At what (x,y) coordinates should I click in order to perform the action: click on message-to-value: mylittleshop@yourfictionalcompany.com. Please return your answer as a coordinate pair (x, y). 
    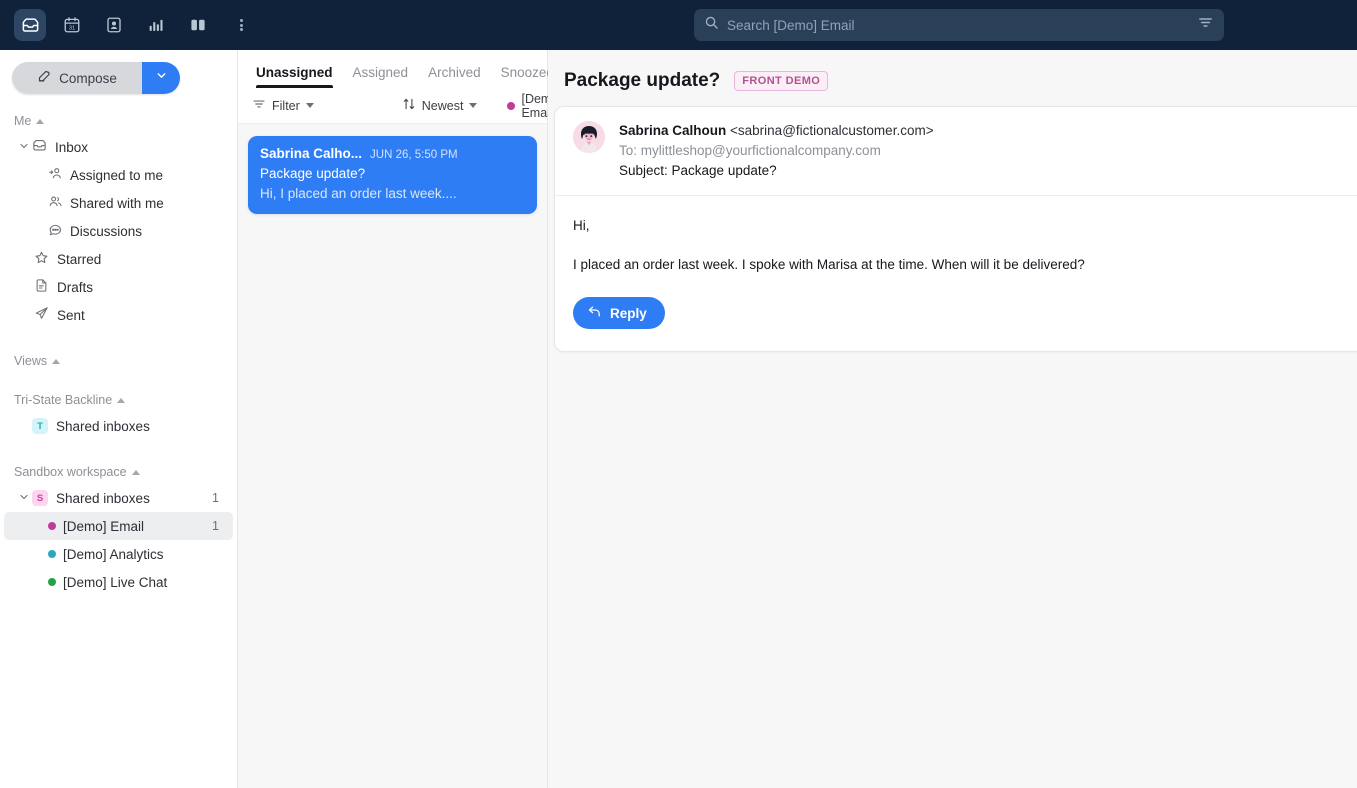
    Looking at the image, I should click on (760, 150).